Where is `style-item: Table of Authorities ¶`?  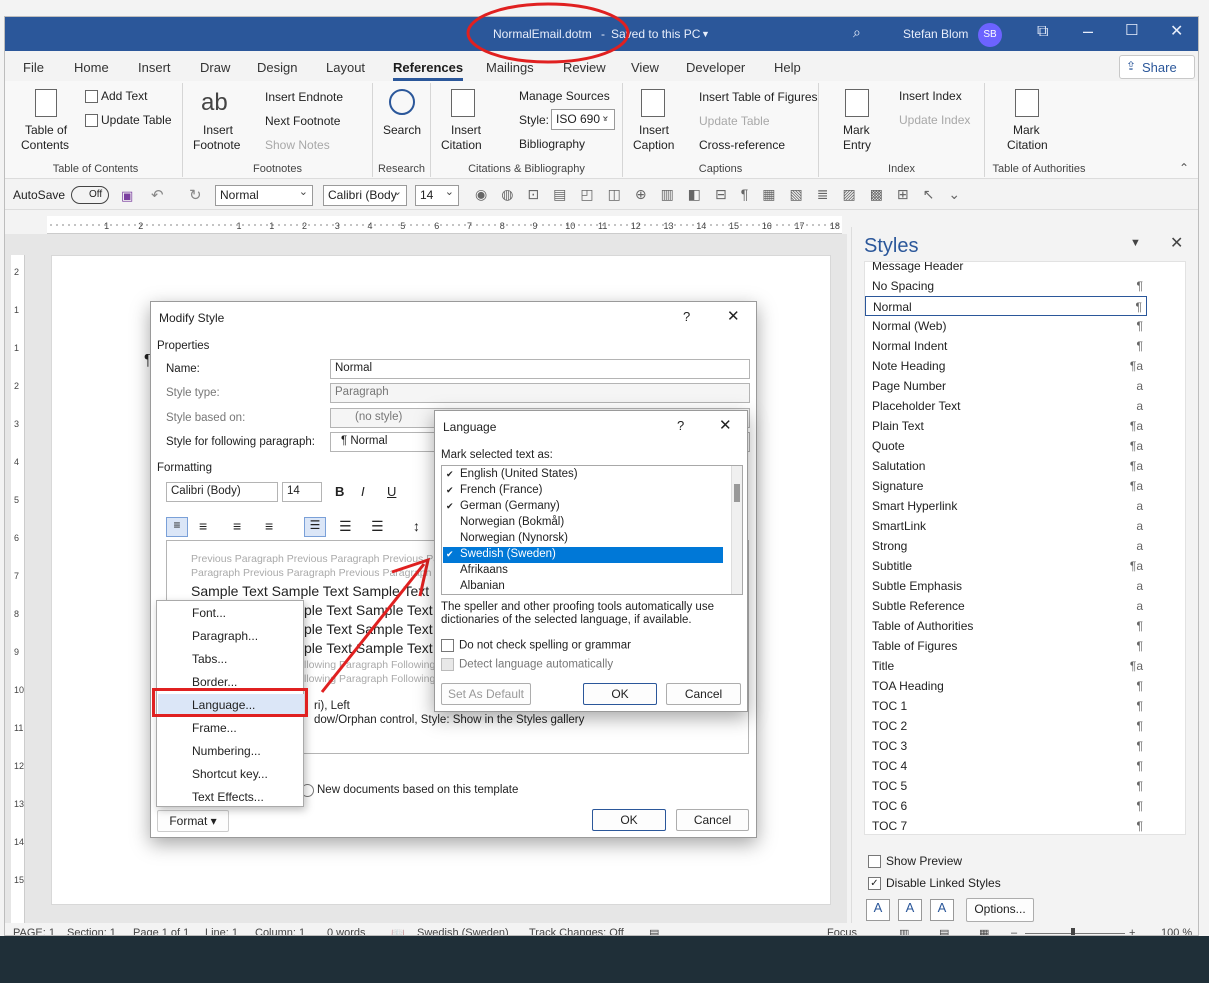 style-item: Table of Authorities ¶ is located at coordinates (1006, 626).